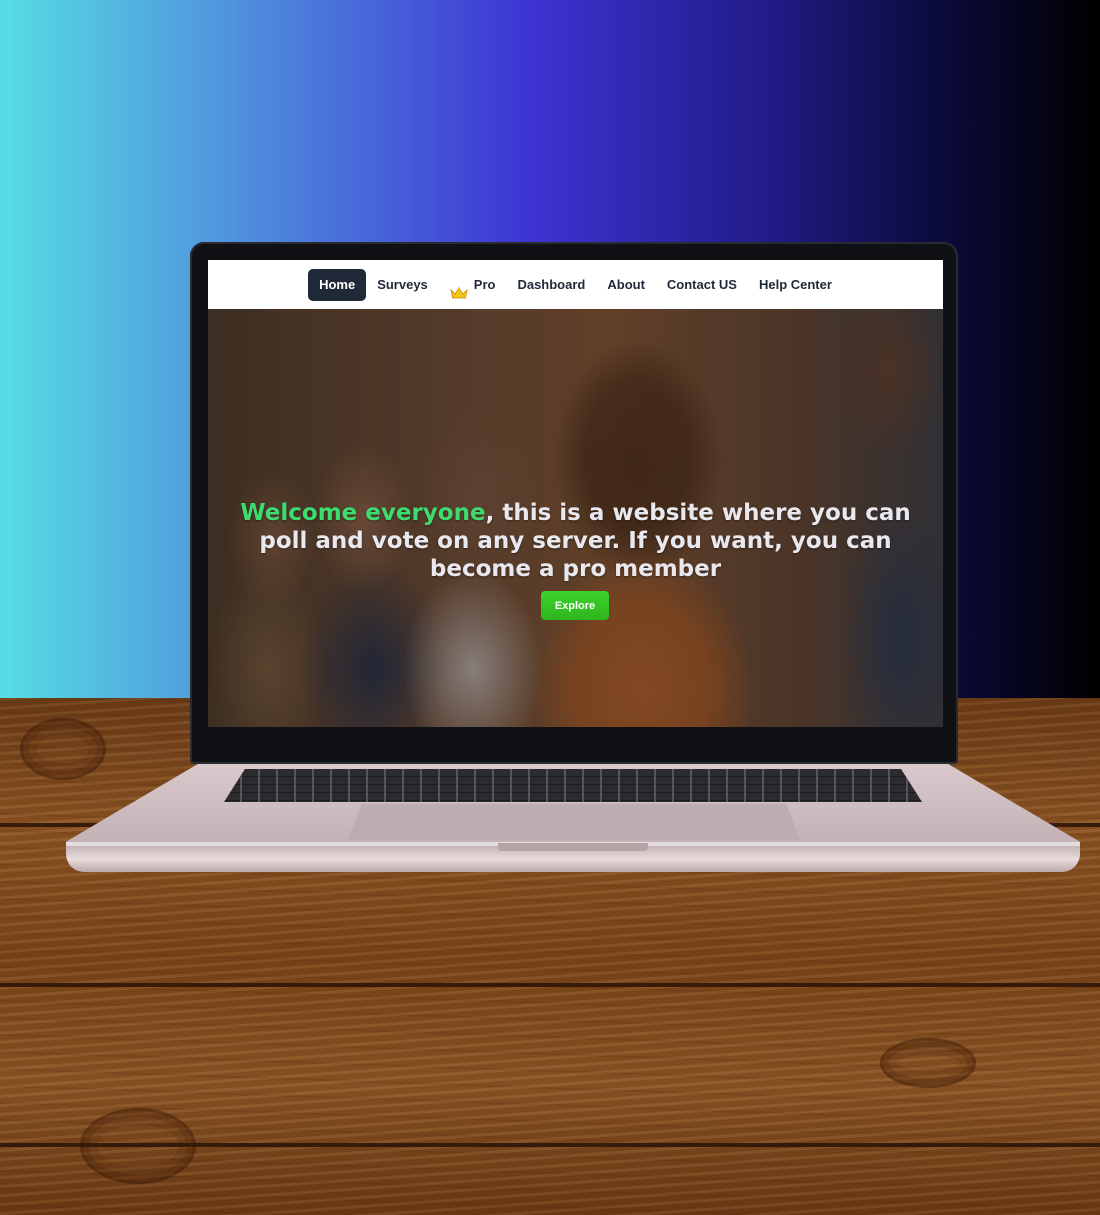 Image resolution: width=1100 pixels, height=1215 pixels. I want to click on laptop-notch, so click(573, 847).